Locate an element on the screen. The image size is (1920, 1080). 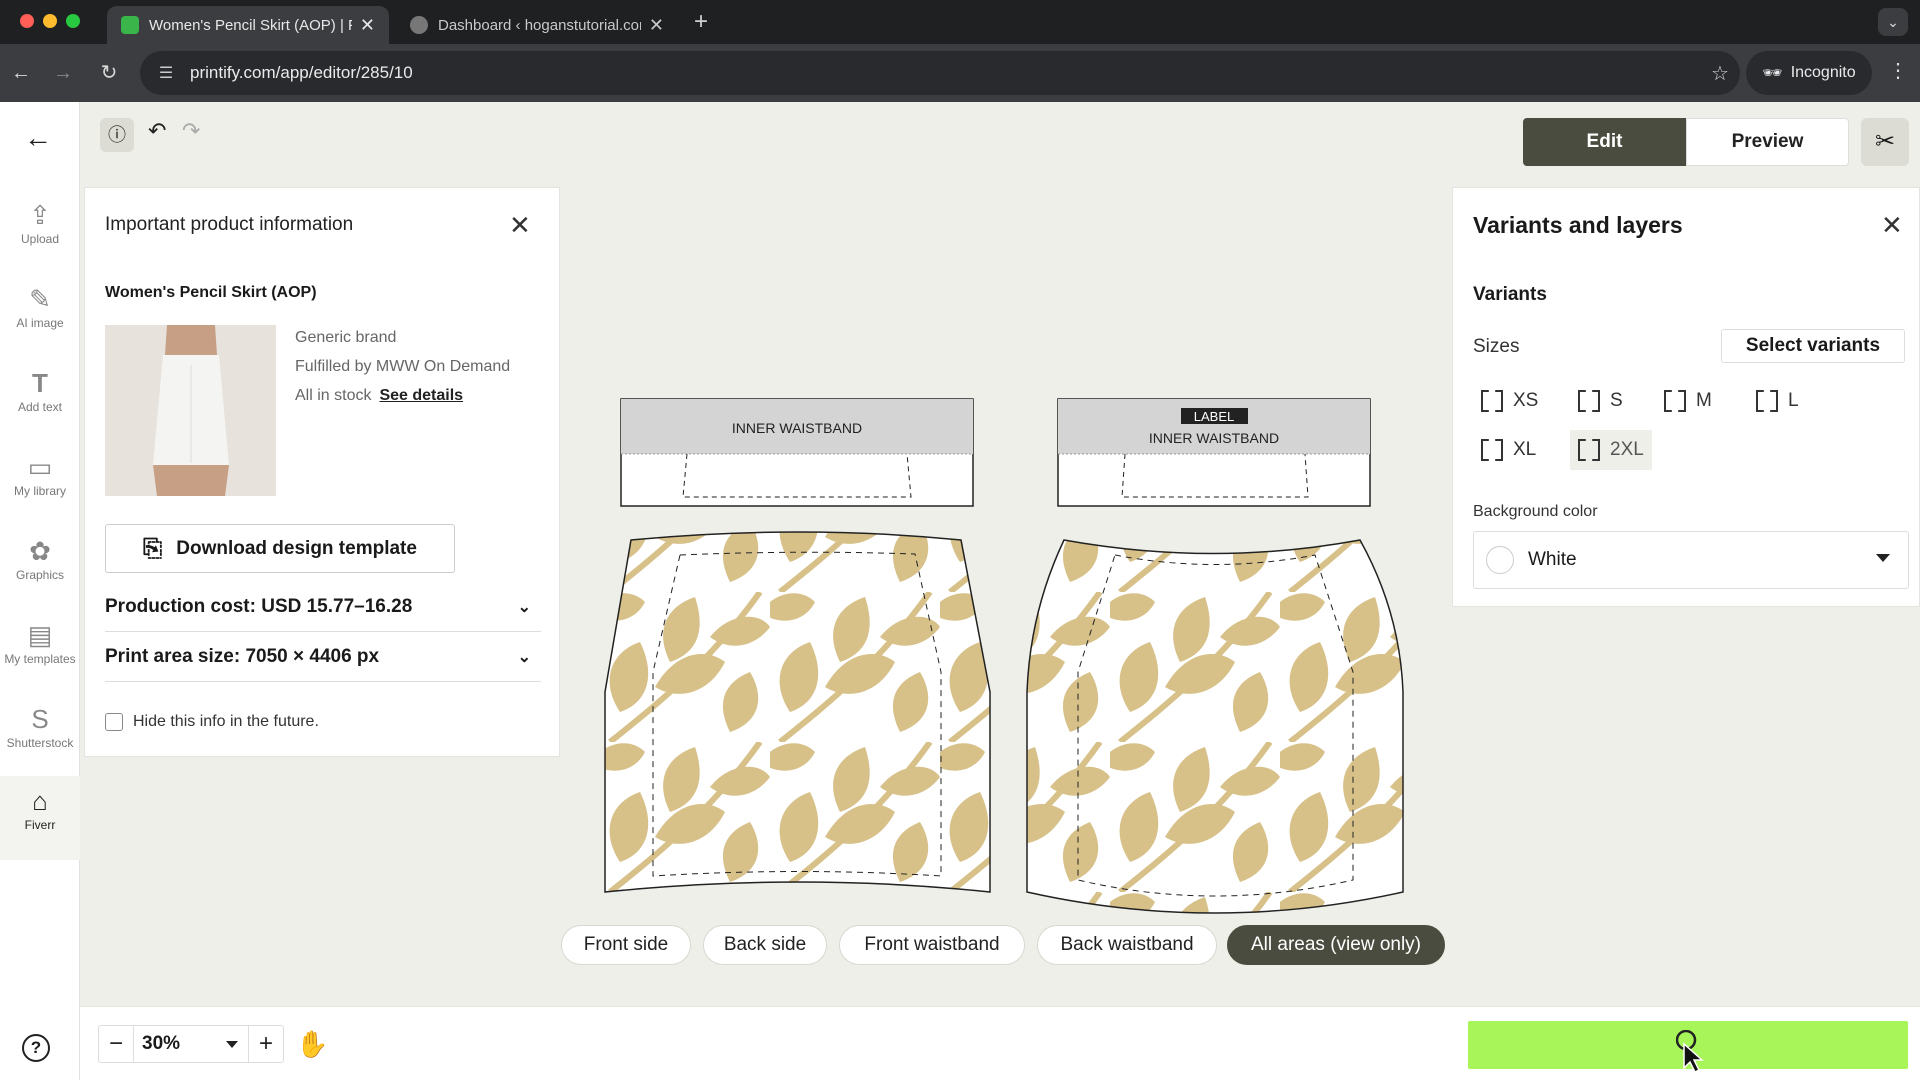
rail-my-templates: ▤ My templates is located at coordinates (40, 643).